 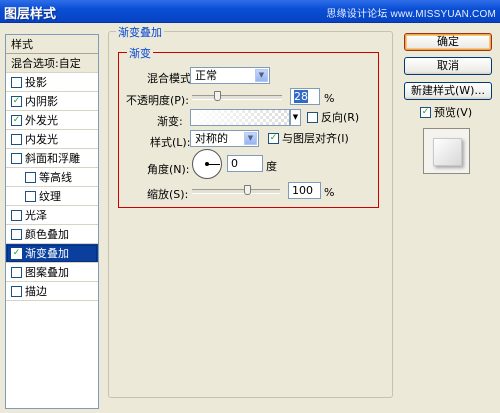 What do you see at coordinates (425, 112) in the screenshot?
I see `preview-check-box: ✓` at bounding box center [425, 112].